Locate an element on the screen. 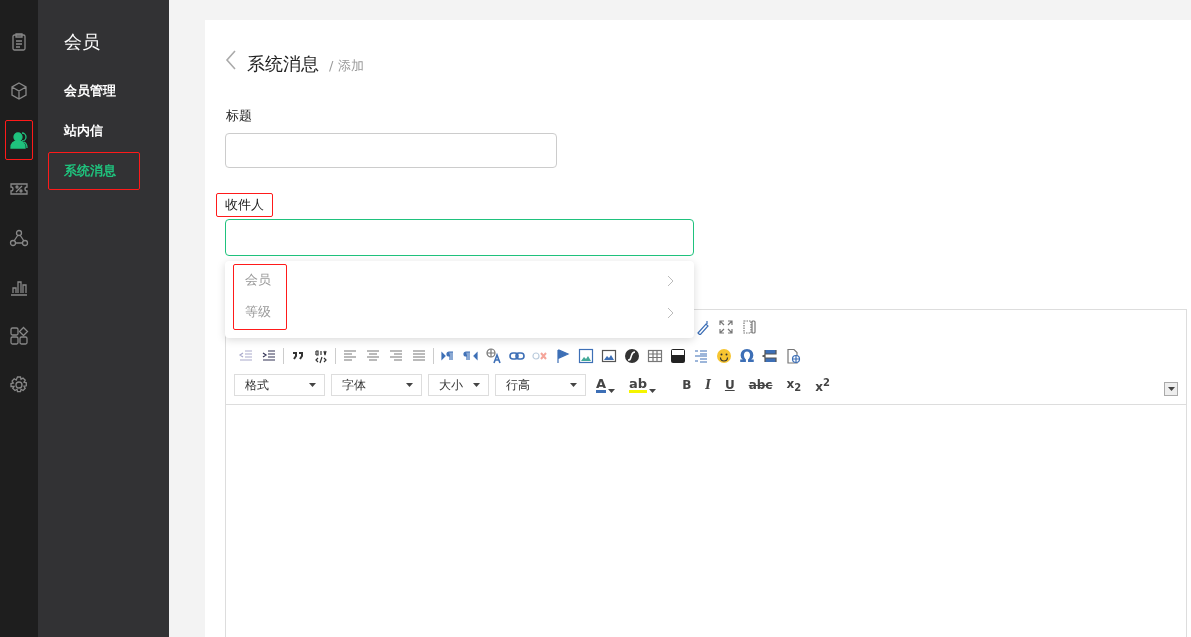 The image size is (1191, 637). cube-icon is located at coordinates (19, 91).